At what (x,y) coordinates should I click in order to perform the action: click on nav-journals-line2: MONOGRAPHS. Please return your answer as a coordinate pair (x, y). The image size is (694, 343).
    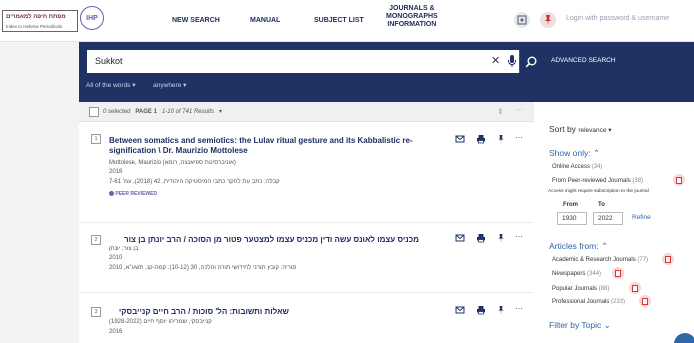
    Looking at the image, I should click on (412, 16).